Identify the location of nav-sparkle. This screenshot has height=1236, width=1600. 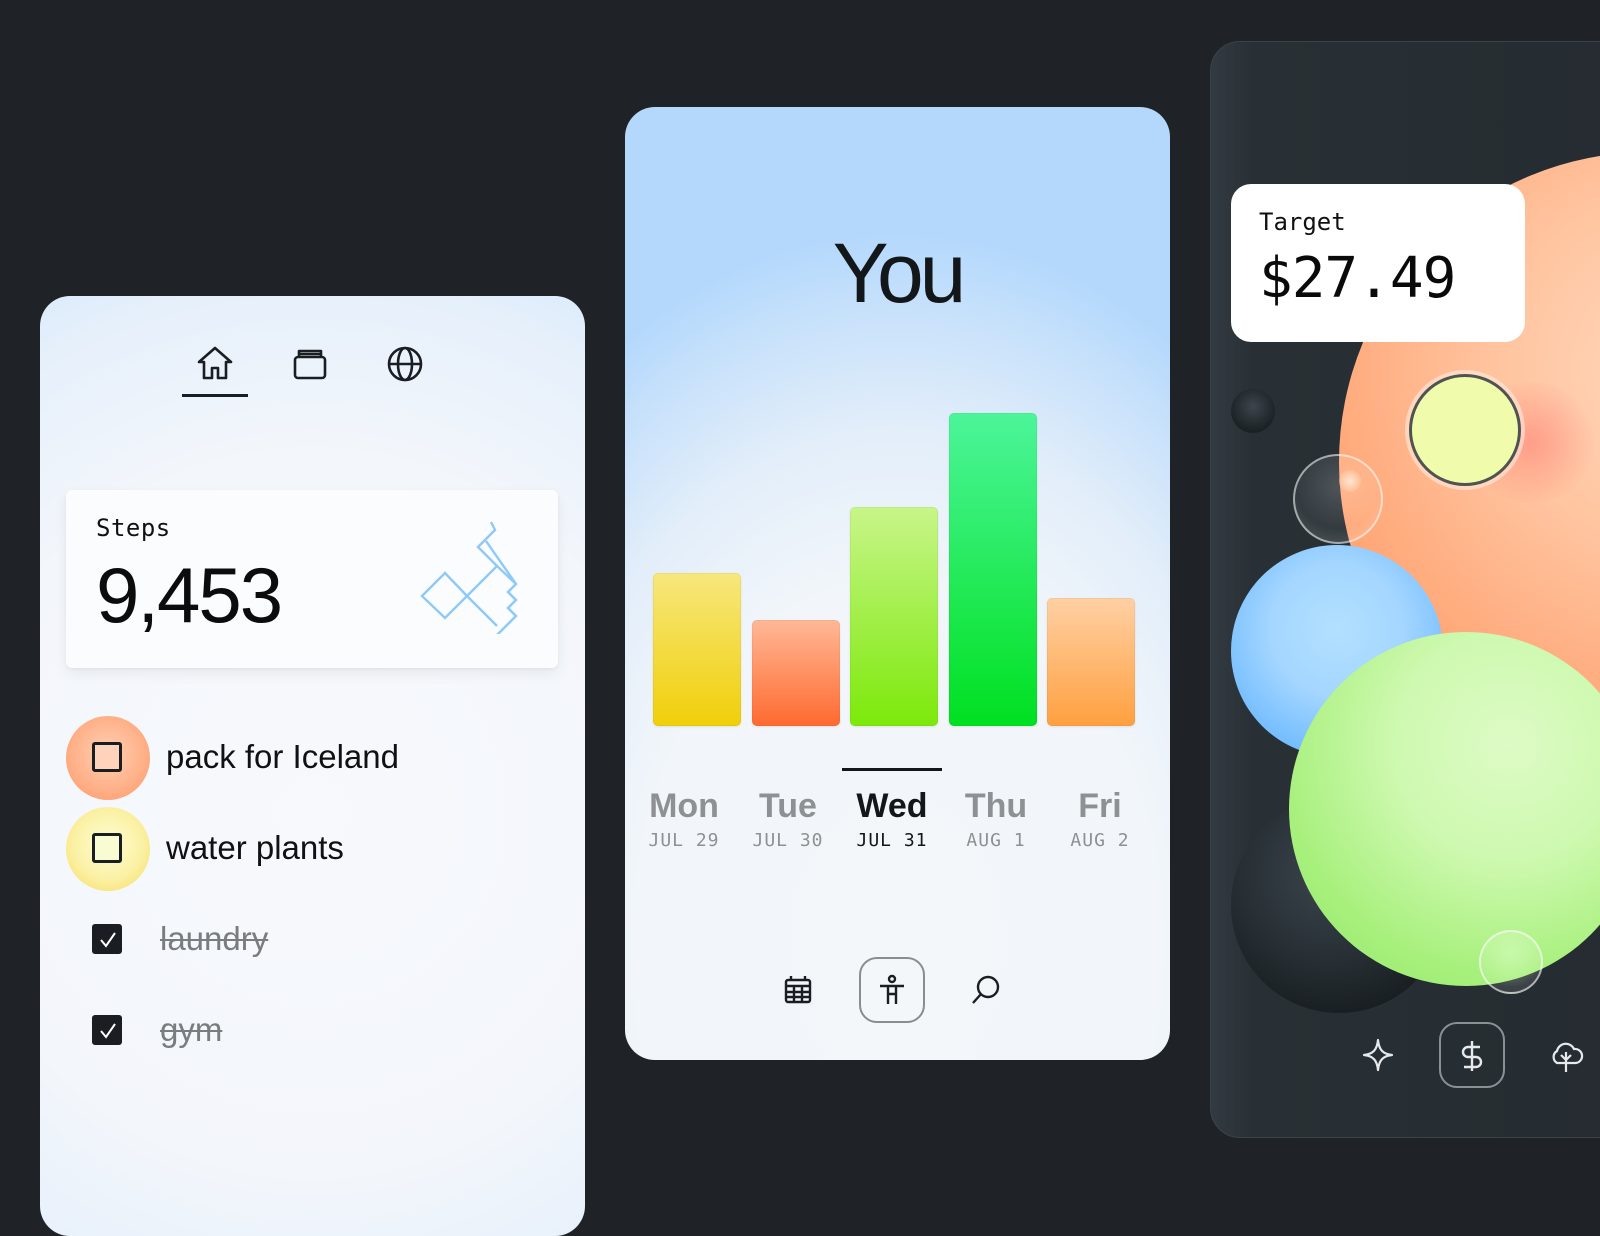
(1378, 1055).